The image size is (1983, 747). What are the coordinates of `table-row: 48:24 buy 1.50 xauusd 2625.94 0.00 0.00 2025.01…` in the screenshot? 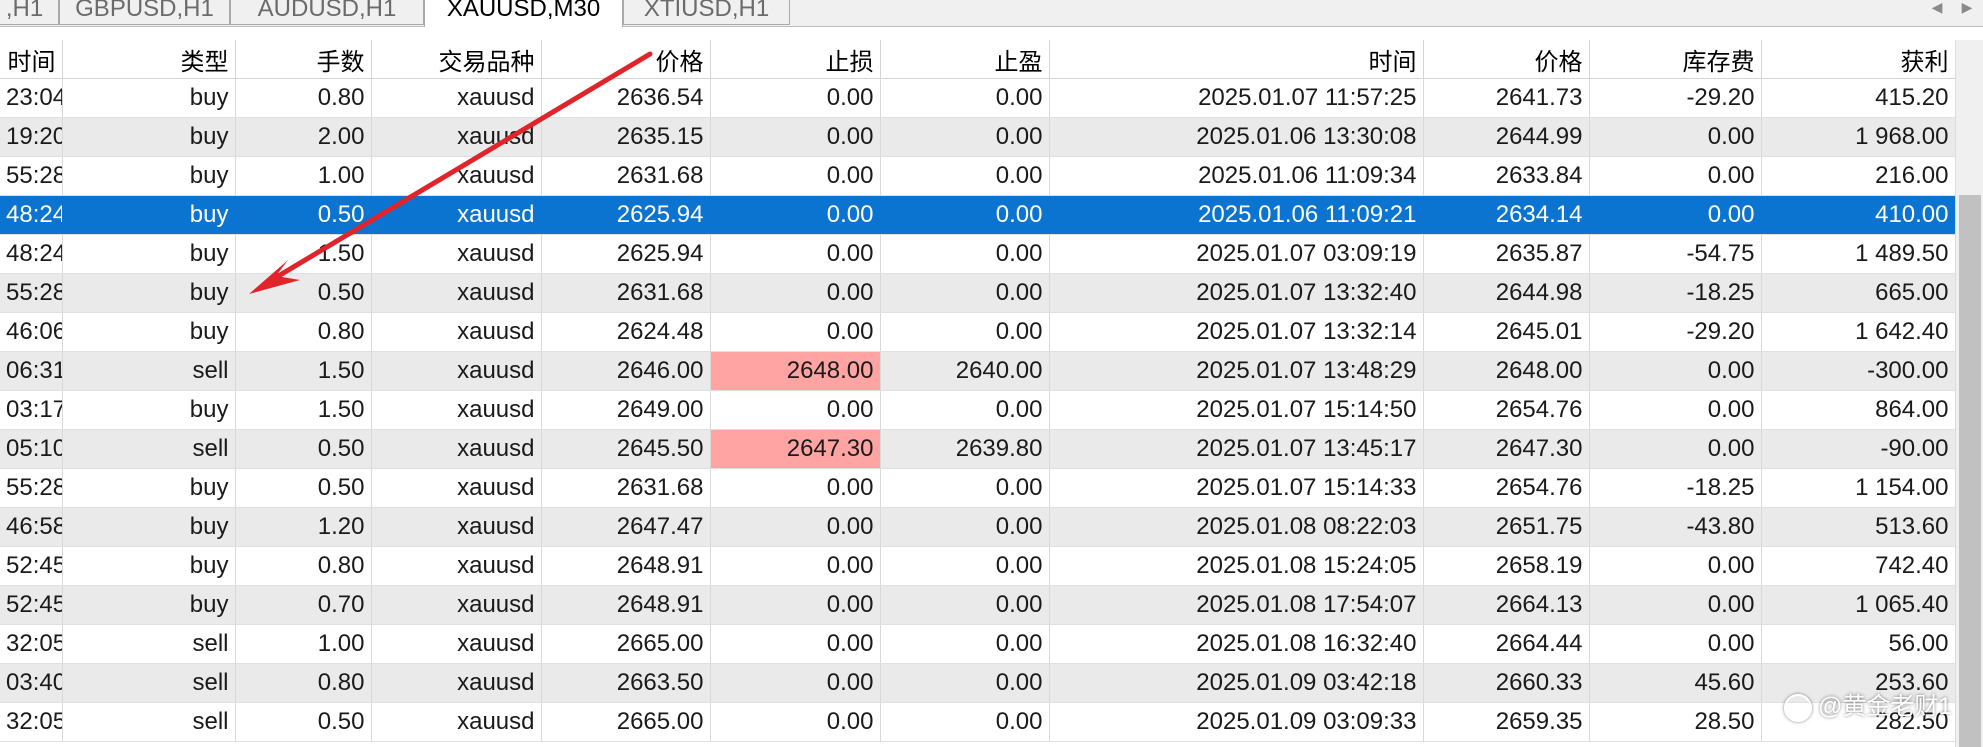 It's located at (978, 254).